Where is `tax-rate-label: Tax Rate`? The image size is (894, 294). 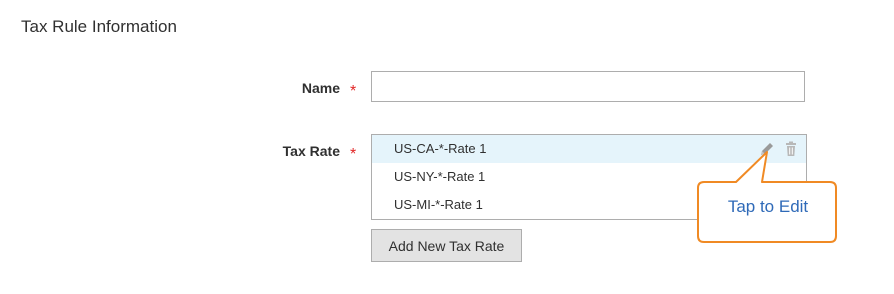 tax-rate-label: Tax Rate is located at coordinates (311, 151).